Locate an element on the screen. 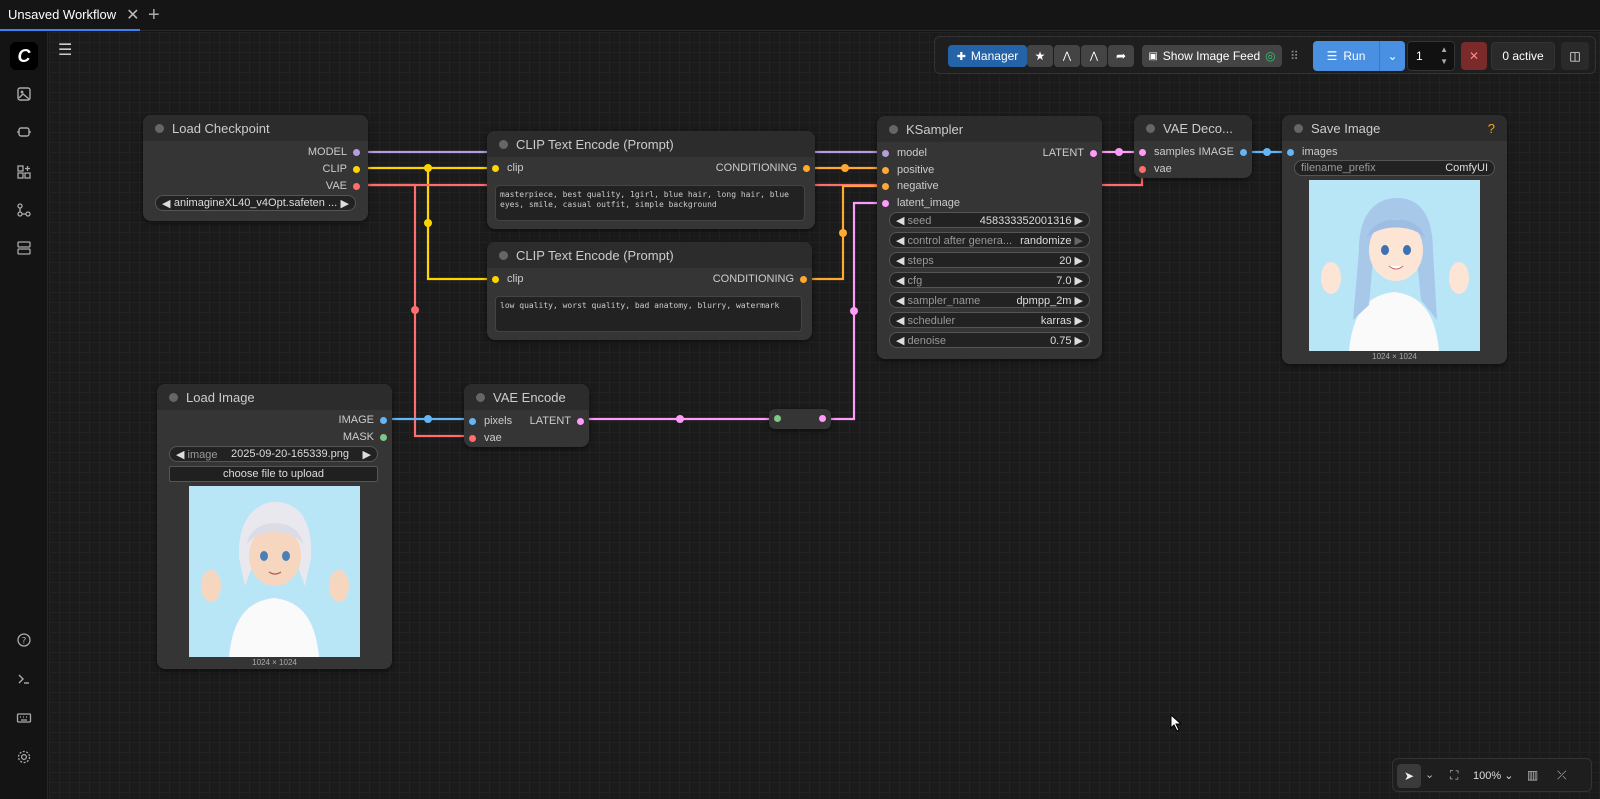 This screenshot has height=799, width=1600. steps-widget: ◀ steps 20 ▶ is located at coordinates (989, 260).